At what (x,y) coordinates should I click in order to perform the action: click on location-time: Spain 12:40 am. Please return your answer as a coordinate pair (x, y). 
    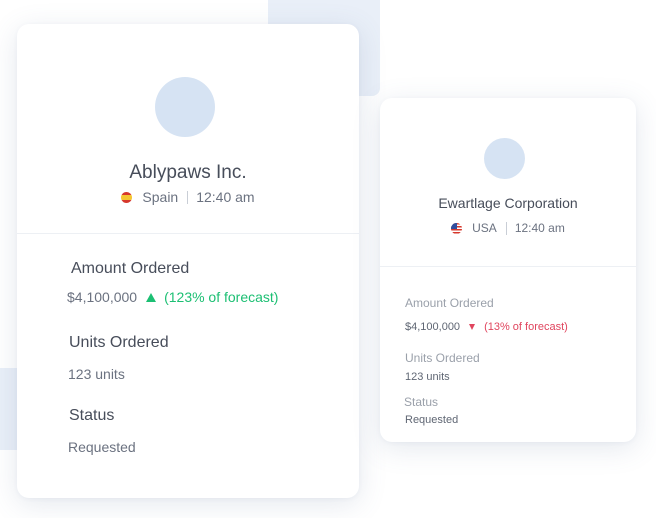
    Looking at the image, I should click on (188, 197).